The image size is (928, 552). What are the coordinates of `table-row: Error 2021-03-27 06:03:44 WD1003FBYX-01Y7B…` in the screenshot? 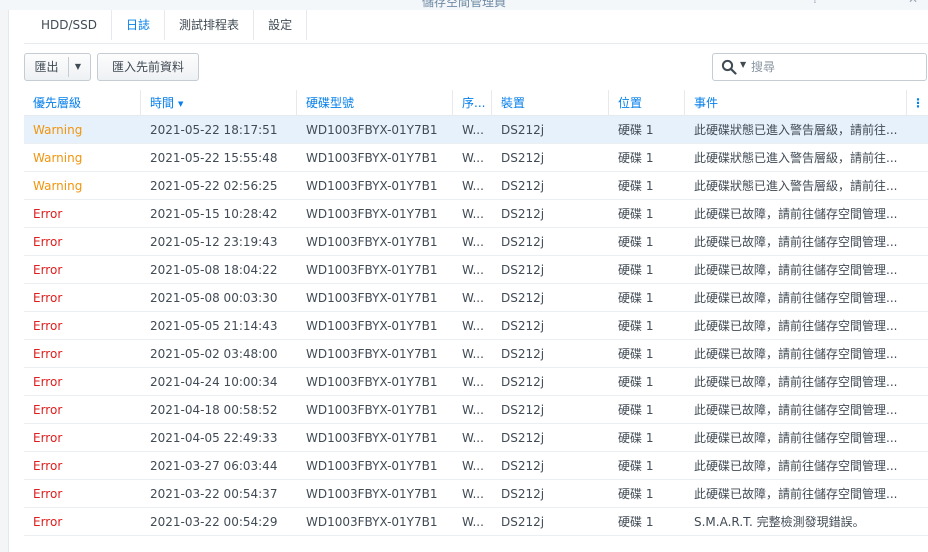 It's located at (476, 466).